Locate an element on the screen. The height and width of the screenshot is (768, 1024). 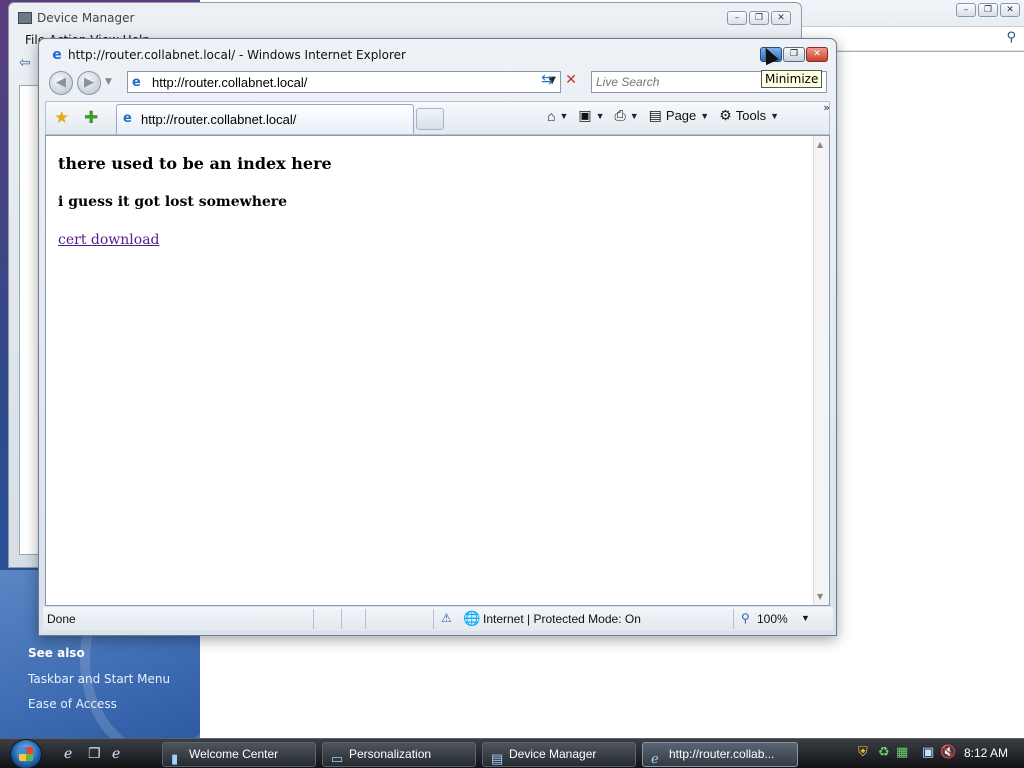
dm-minimize-button: – is located at coordinates (737, 18).